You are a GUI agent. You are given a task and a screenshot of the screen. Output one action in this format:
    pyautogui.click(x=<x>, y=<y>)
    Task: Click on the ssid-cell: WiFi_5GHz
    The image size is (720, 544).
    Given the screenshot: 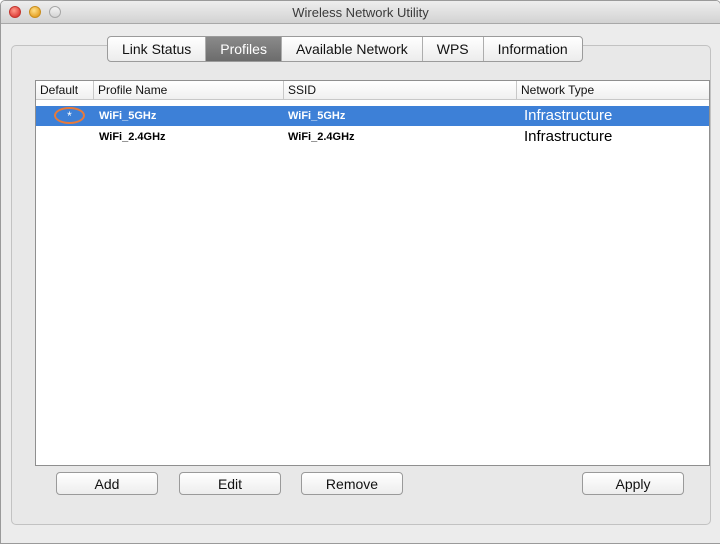 What is the action you would take?
    pyautogui.click(x=317, y=116)
    